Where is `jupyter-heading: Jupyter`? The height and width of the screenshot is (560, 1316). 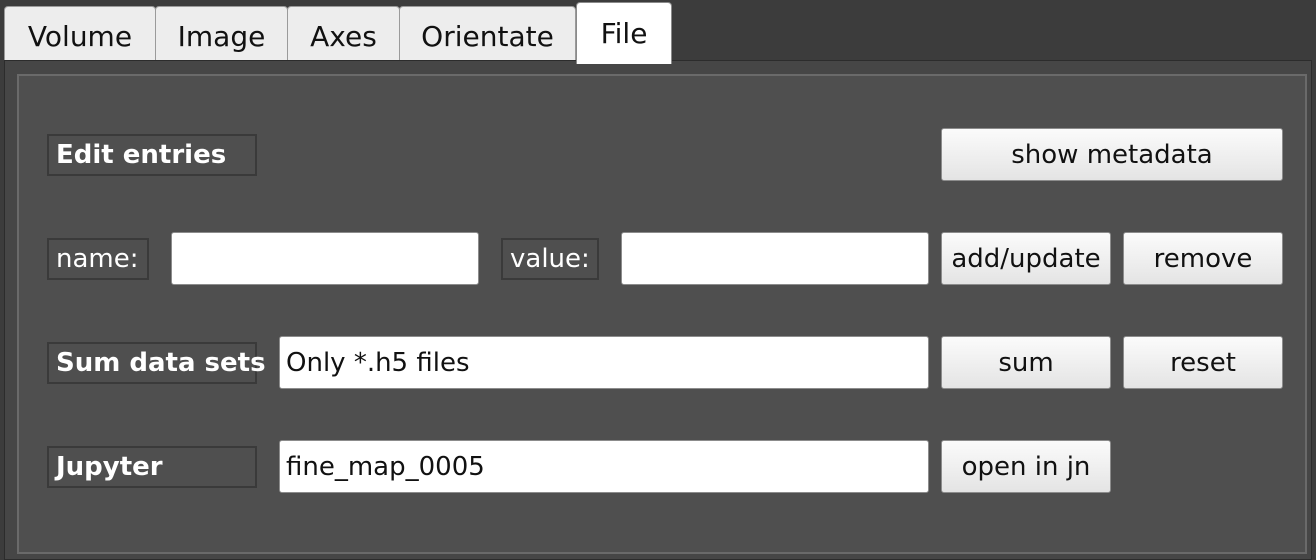
jupyter-heading: Jupyter is located at coordinates (152, 467).